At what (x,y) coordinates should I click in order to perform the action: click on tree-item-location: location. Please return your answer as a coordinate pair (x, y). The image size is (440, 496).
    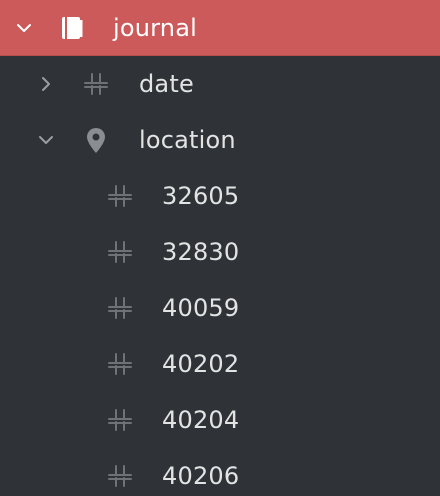
    Looking at the image, I should click on (220, 140).